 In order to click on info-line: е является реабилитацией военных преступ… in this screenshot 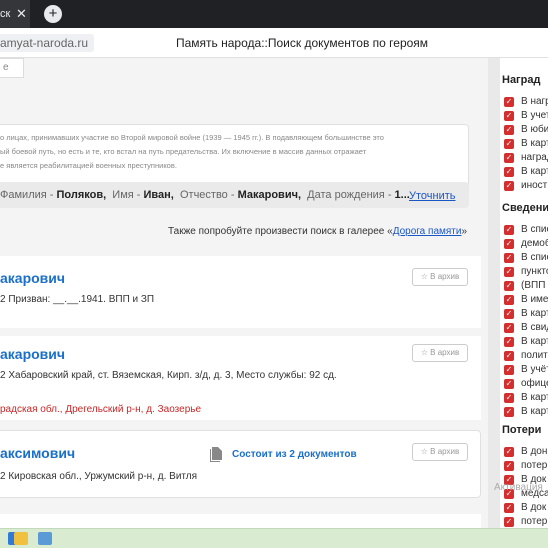, I will do `click(88, 165)`.